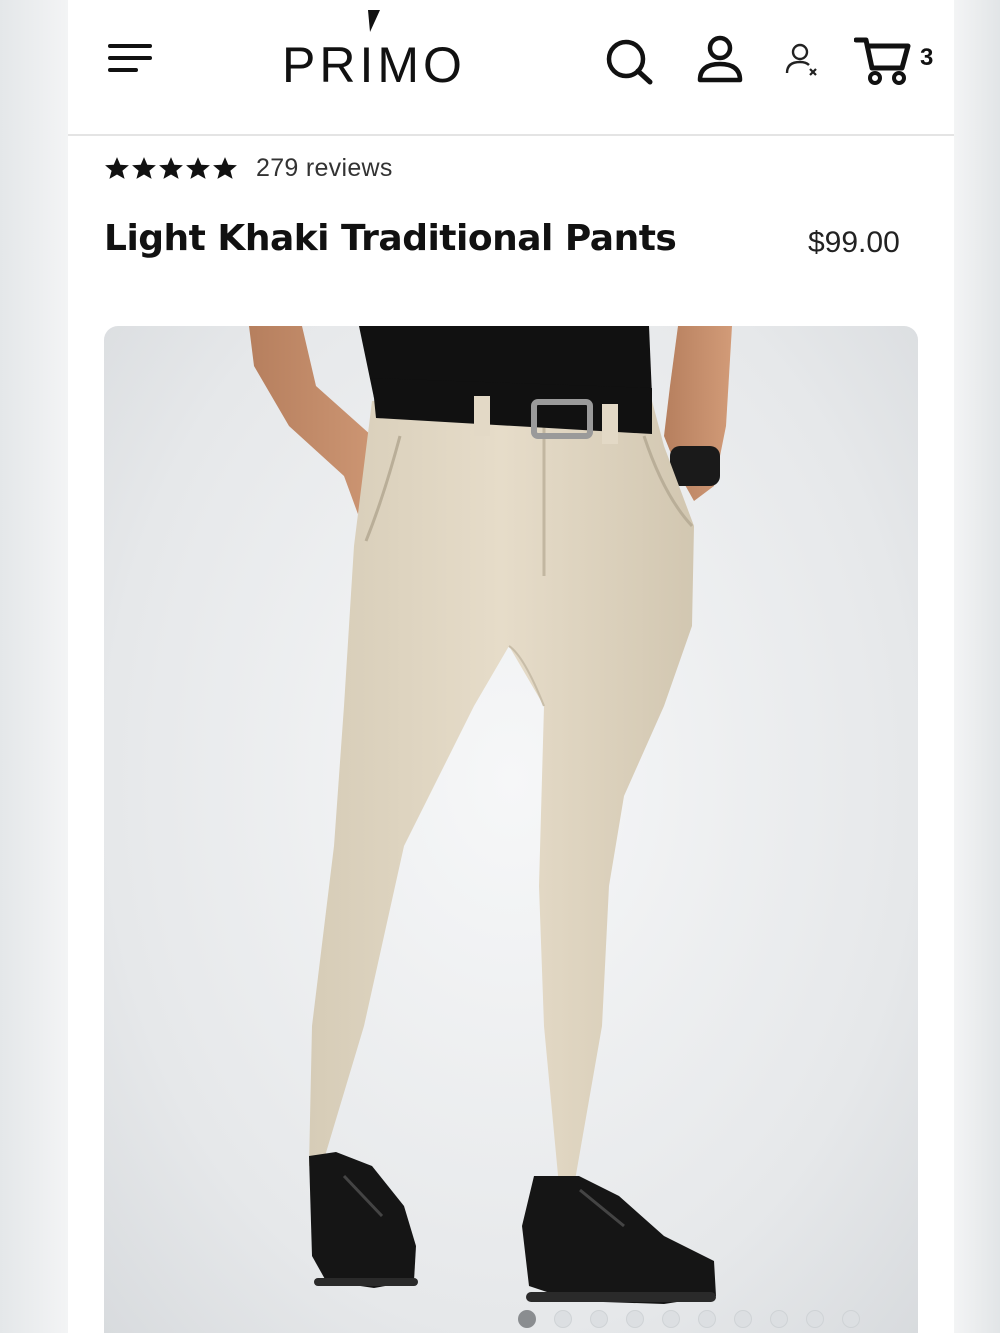 Image resolution: width=1000 pixels, height=1333 pixels. What do you see at coordinates (689, 1319) in the screenshot?
I see `carousel-pagination` at bounding box center [689, 1319].